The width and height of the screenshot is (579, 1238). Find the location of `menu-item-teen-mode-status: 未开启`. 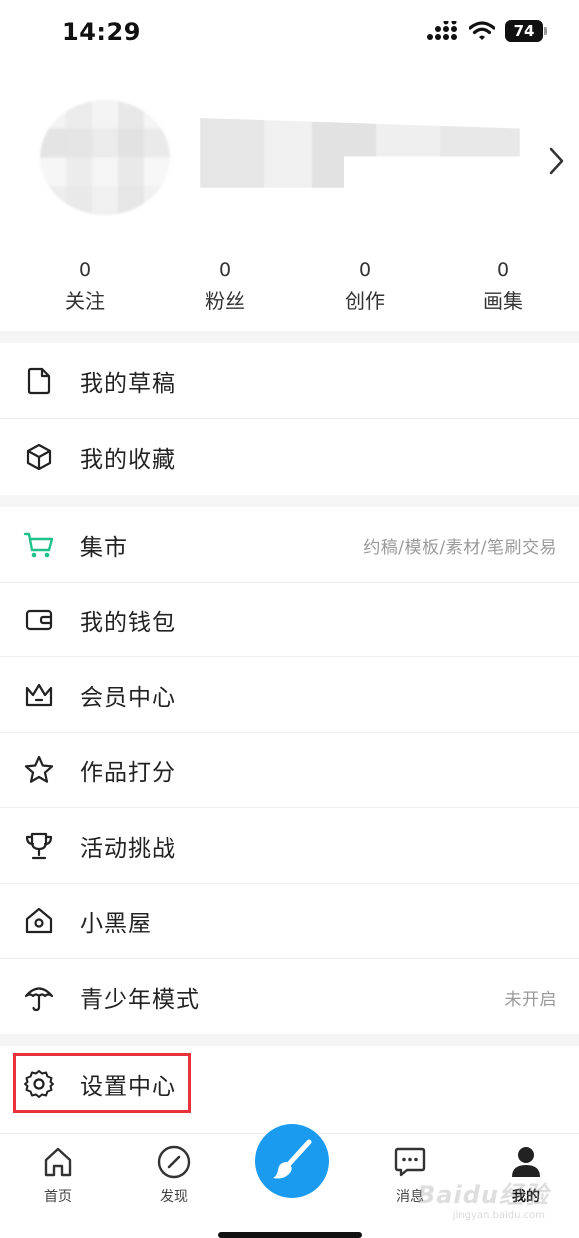

menu-item-teen-mode-status: 未开启 is located at coordinates (530, 999).